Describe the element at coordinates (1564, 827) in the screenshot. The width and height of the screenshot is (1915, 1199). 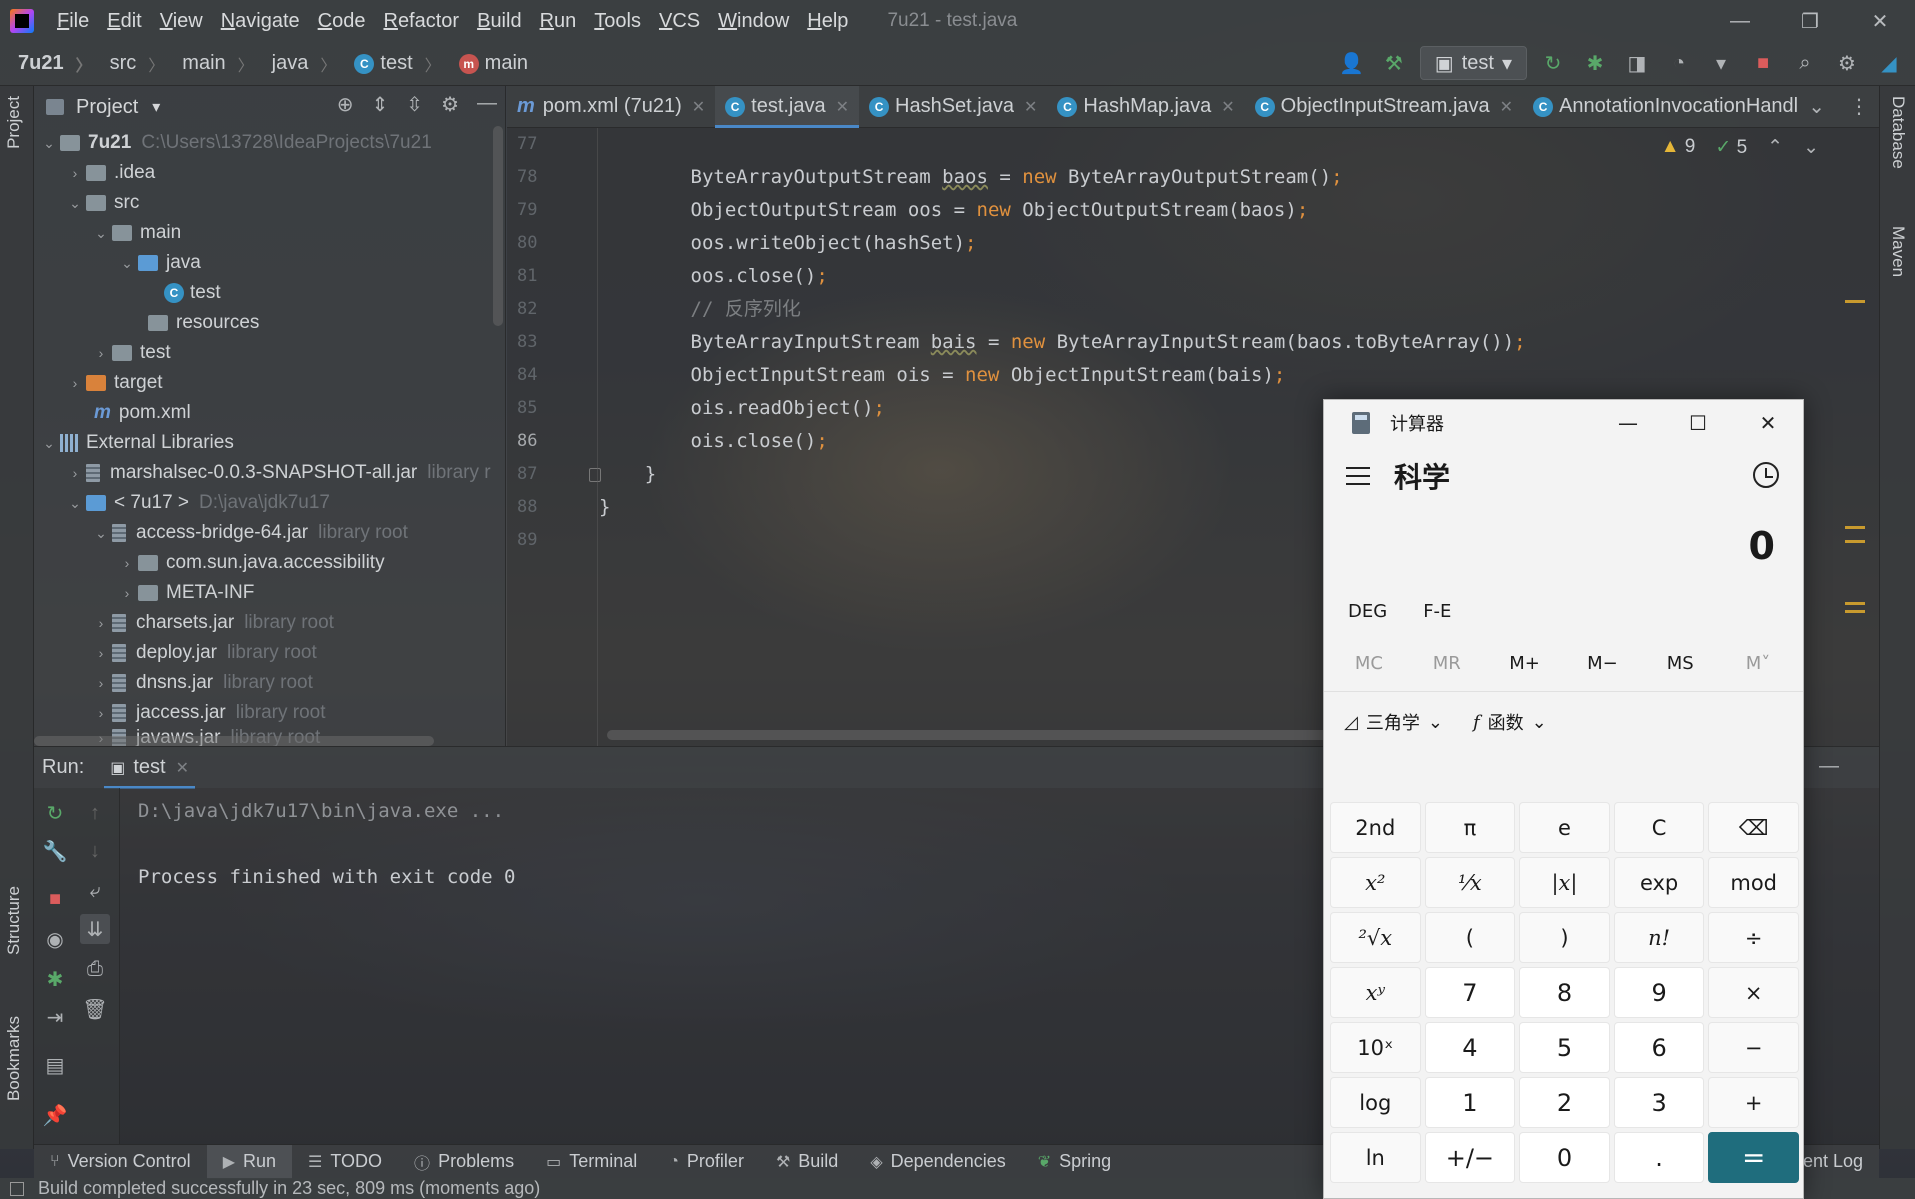
I see `key-e: e` at that location.